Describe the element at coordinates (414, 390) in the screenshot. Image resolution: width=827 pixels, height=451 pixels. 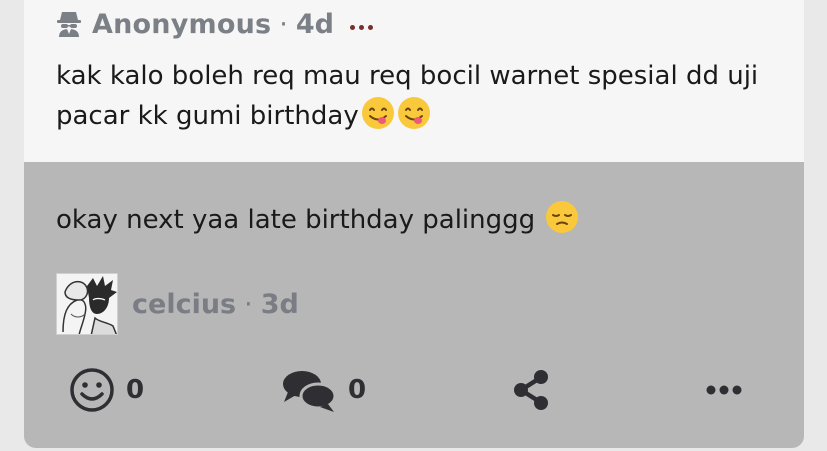
I see `action-bar: 0 0` at that location.